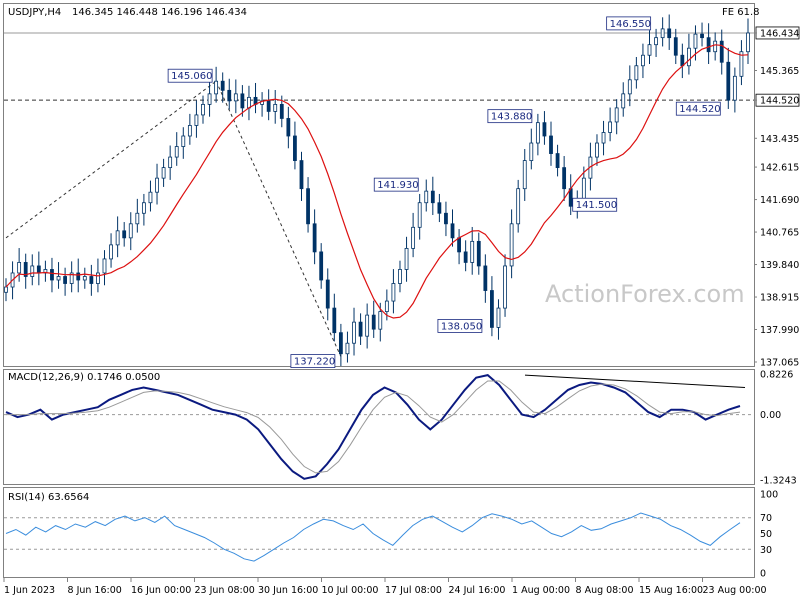  I want to click on price-axis-label: 146.434, so click(779, 33).